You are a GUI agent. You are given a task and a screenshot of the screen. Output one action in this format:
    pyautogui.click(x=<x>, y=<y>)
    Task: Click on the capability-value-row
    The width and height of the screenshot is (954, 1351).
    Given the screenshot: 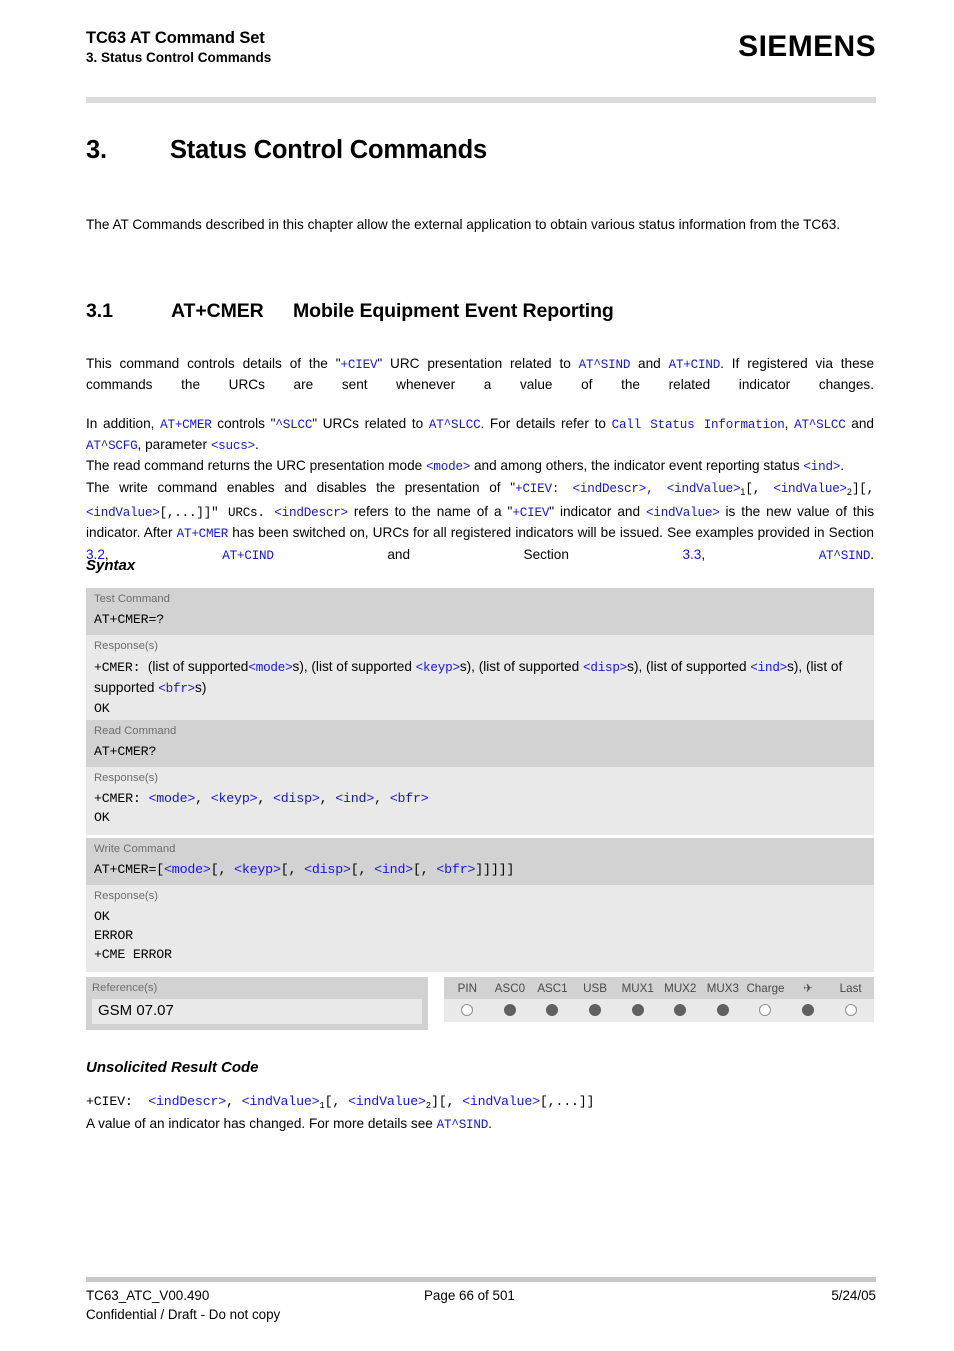 What is the action you would take?
    pyautogui.click(x=659, y=1010)
    